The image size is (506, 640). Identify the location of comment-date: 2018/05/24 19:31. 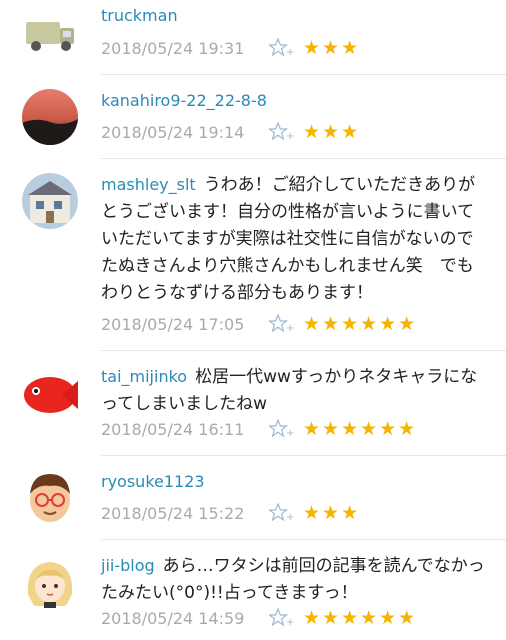
(185, 48).